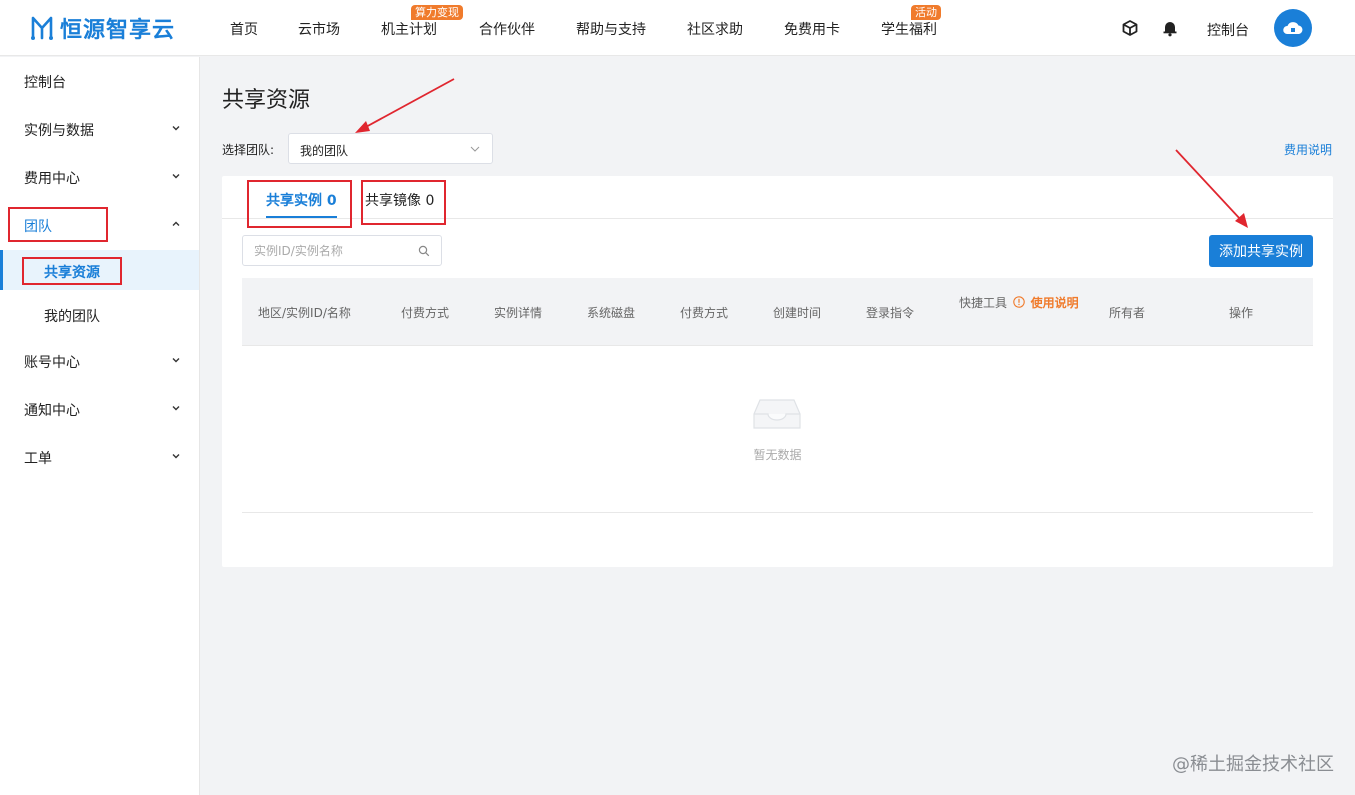  What do you see at coordinates (890, 313) in the screenshot?
I see `column-header: 登录指令` at bounding box center [890, 313].